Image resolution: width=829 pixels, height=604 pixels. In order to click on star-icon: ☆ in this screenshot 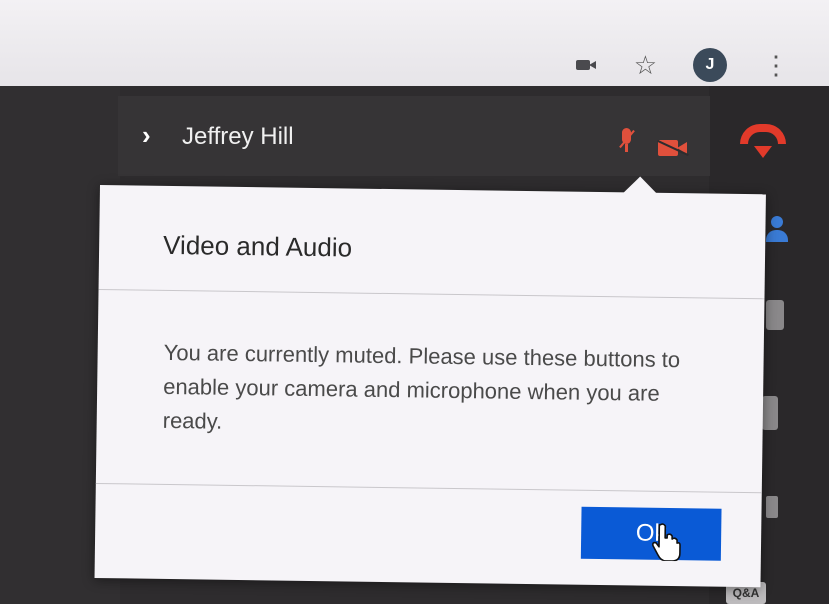, I will do `click(645, 65)`.